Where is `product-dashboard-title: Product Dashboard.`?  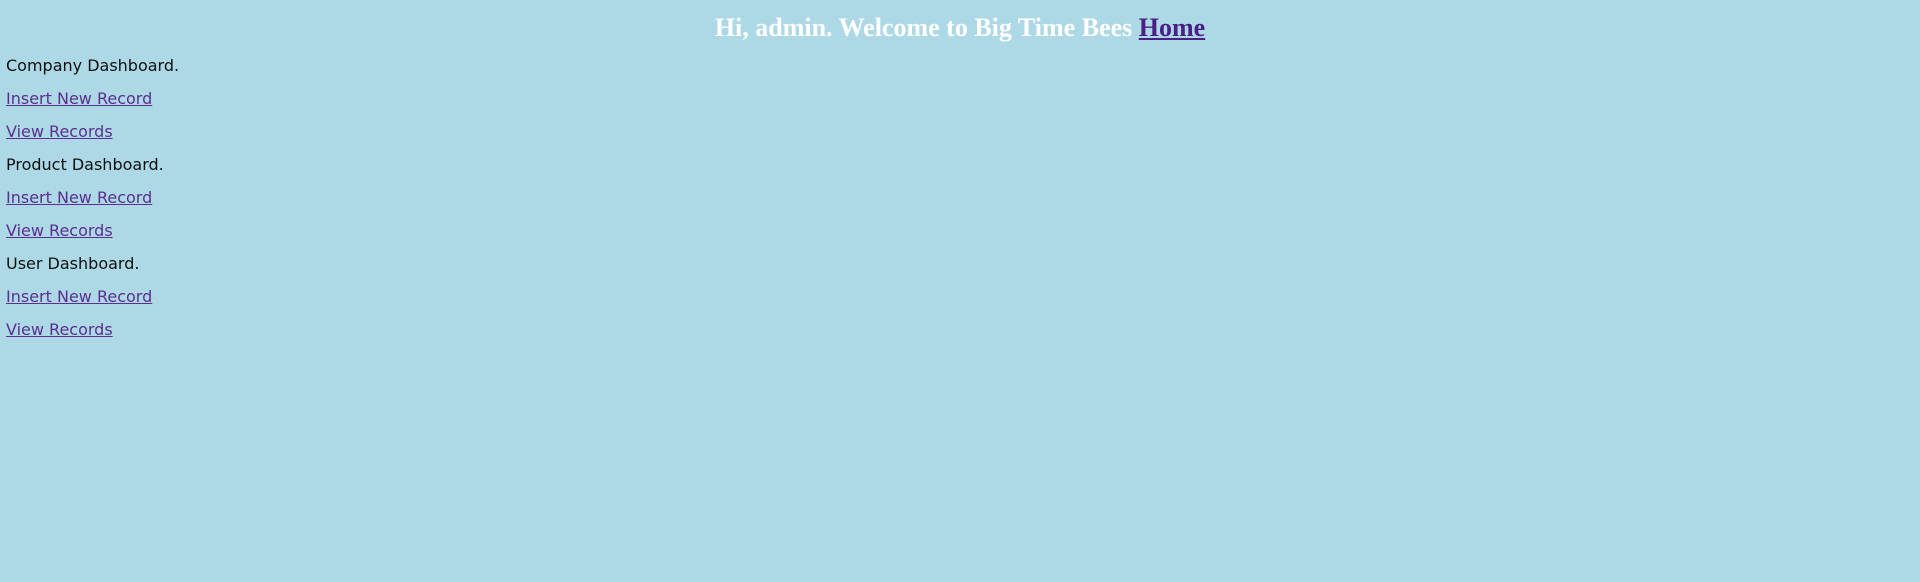 product-dashboard-title: Product Dashboard. is located at coordinates (85, 164).